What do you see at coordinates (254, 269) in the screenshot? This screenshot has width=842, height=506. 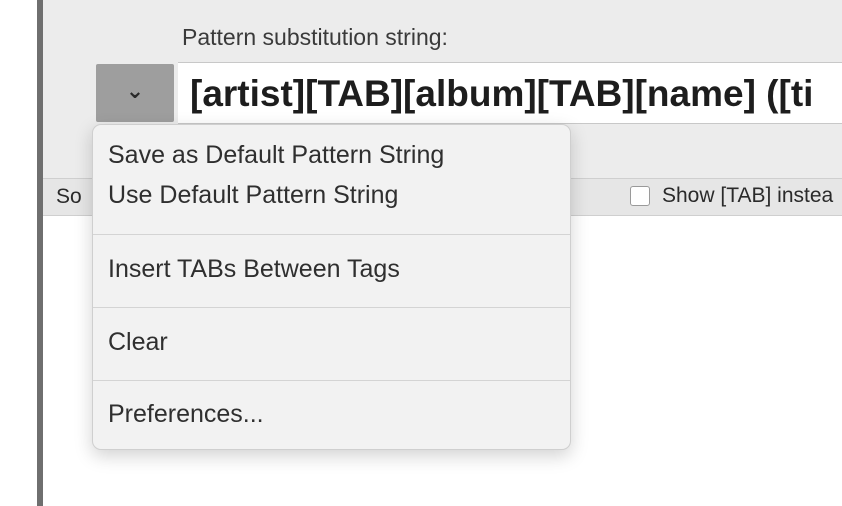 I see `menu-item-insert-tabs: Insert TABs Between Tags` at bounding box center [254, 269].